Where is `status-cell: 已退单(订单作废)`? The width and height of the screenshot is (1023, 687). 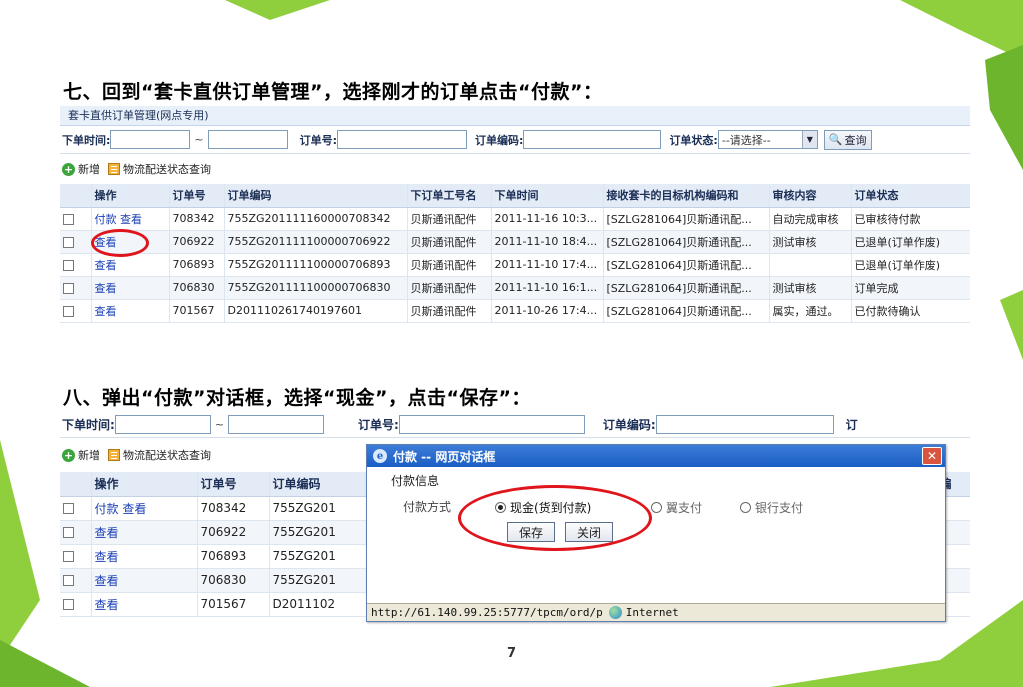 status-cell: 已退单(订单作废) is located at coordinates (910, 242).